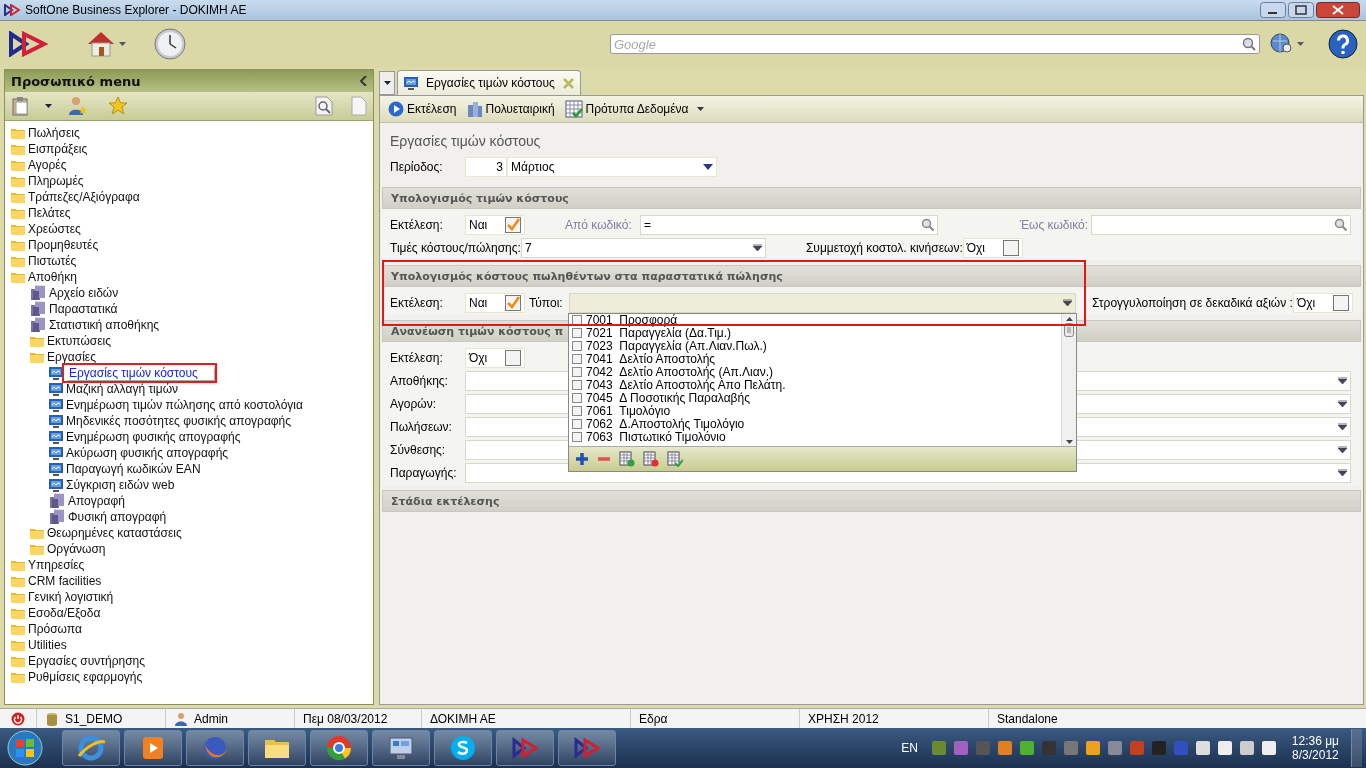 The width and height of the screenshot is (1366, 768). What do you see at coordinates (421, 426) in the screenshot?
I see `field-label: Πωλήσεων:` at bounding box center [421, 426].